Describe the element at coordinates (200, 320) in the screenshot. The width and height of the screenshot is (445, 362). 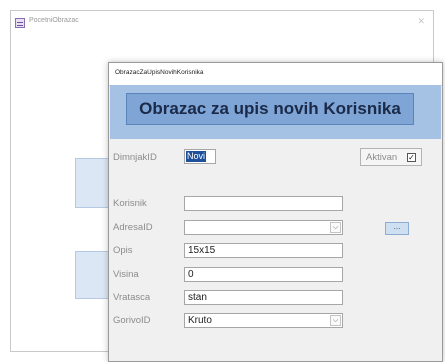
I see `gorivo-id-value: Kruto` at that location.